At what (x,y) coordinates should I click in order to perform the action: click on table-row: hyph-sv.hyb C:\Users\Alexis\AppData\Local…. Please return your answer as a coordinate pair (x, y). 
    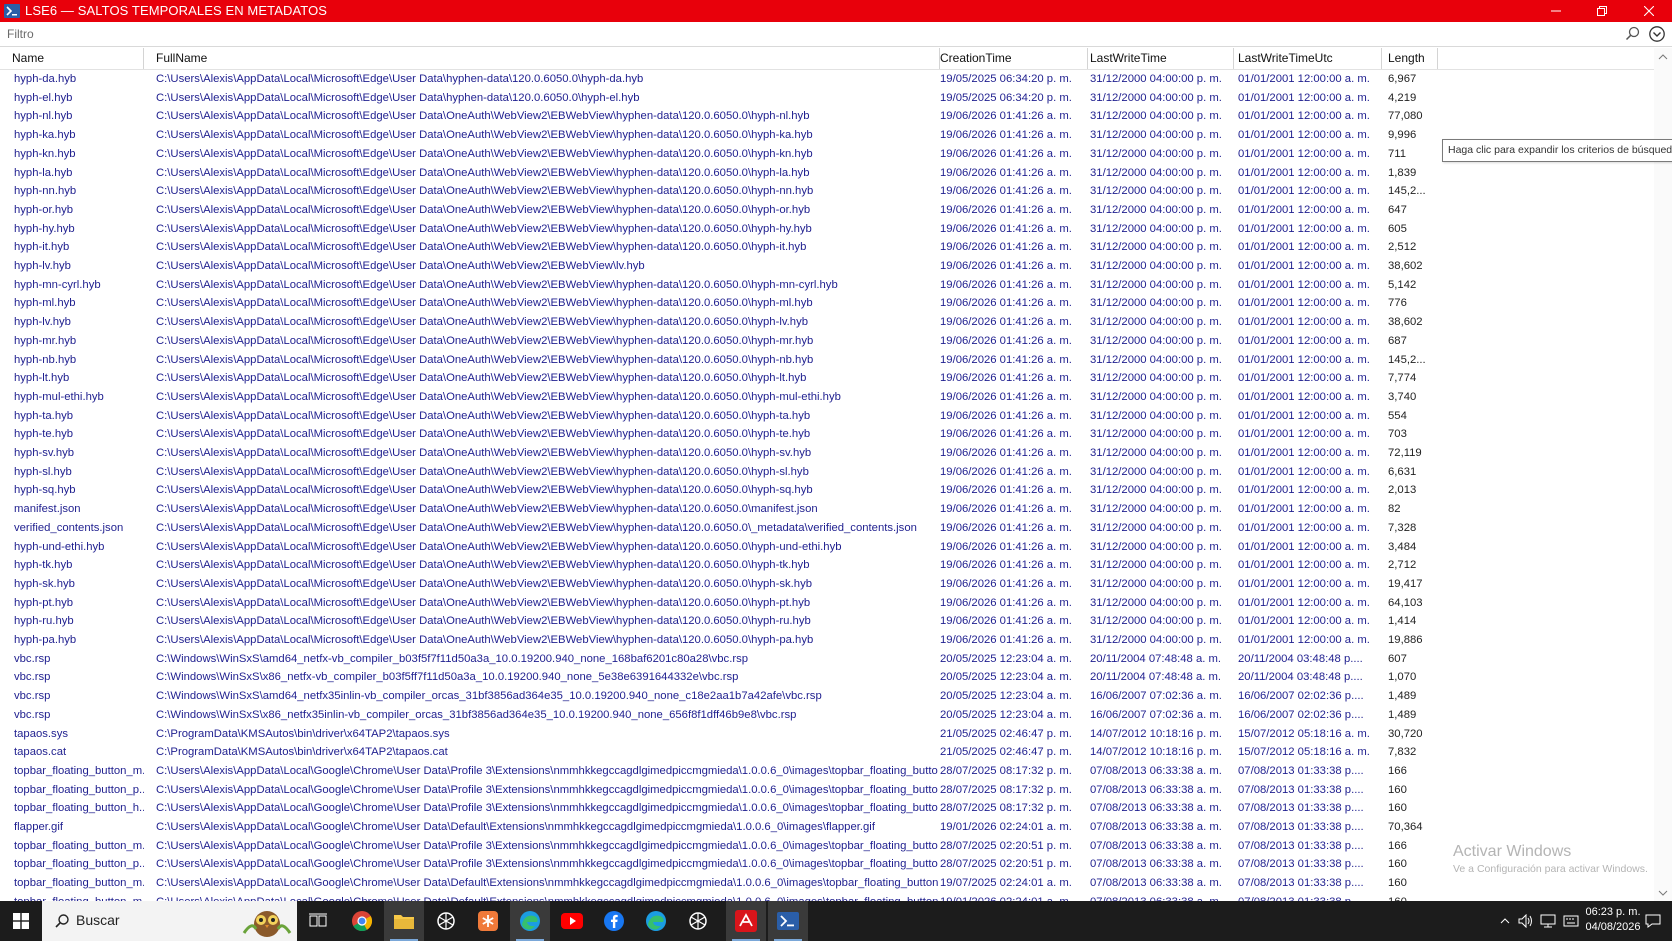
    Looking at the image, I should click on (827, 453).